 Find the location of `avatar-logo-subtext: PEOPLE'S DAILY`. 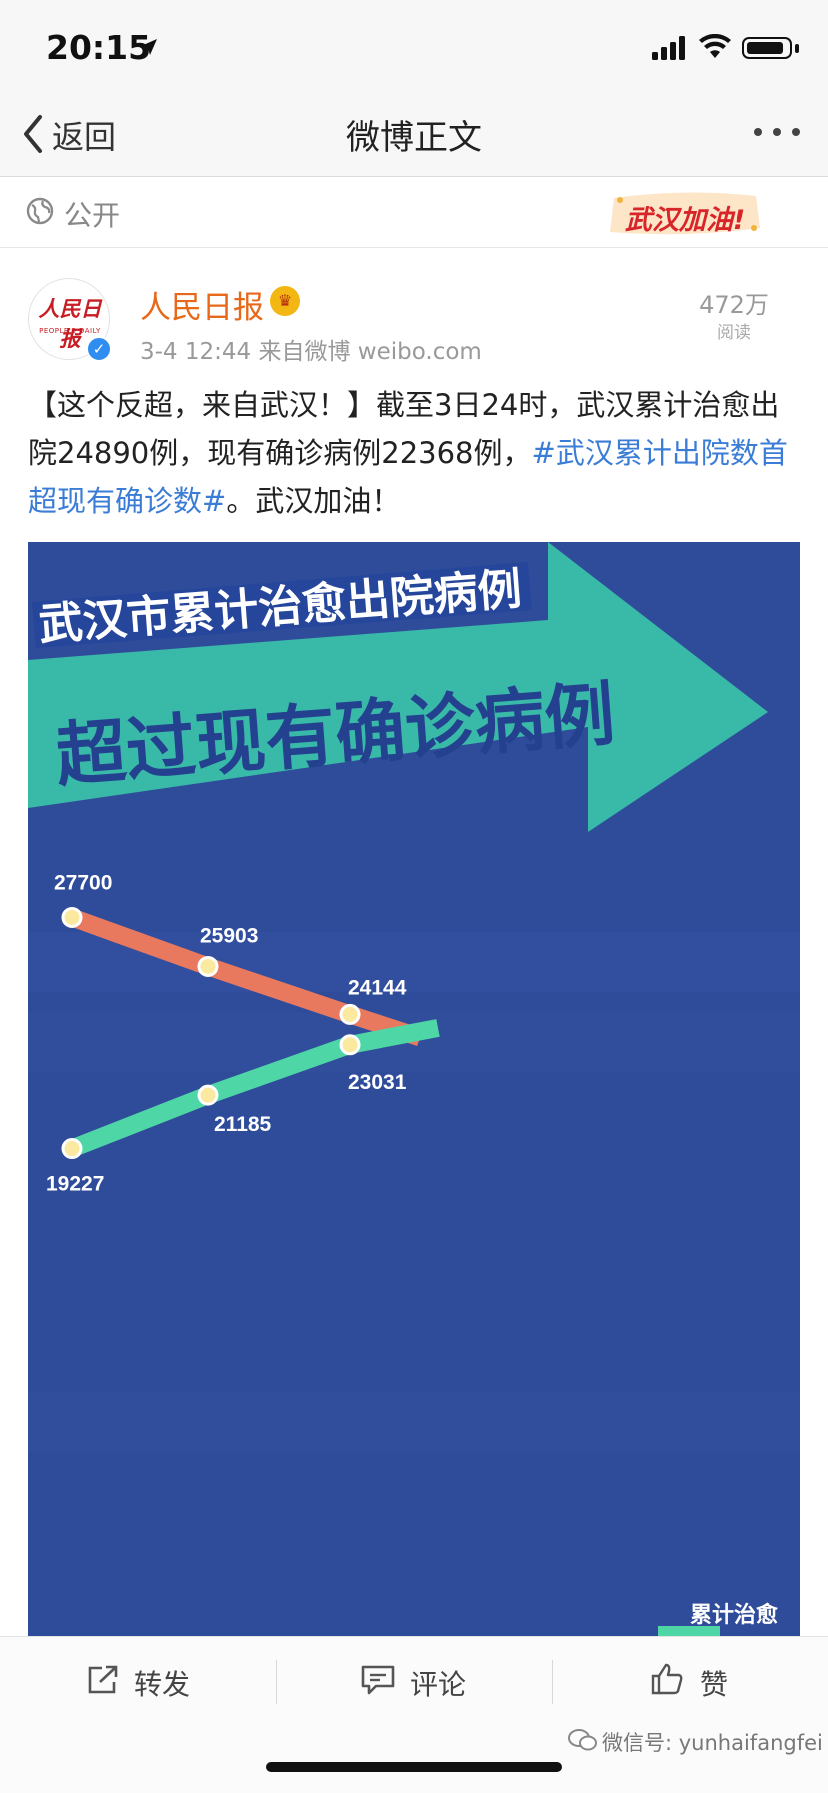

avatar-logo-subtext: PEOPLE'S DAILY is located at coordinates (70, 331).